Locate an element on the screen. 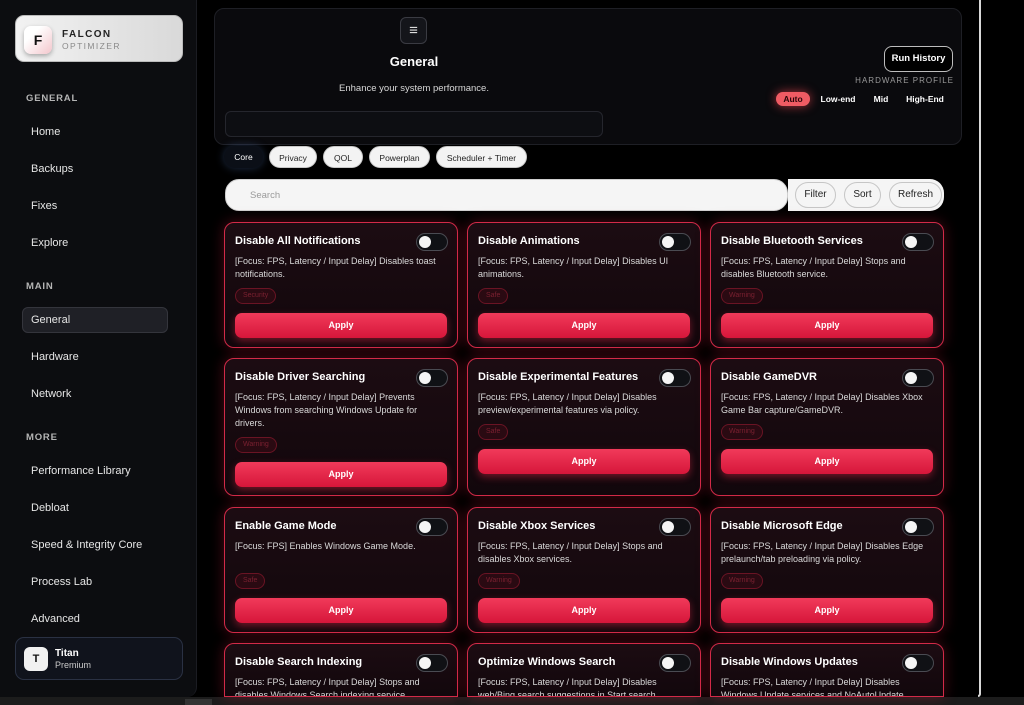 Image resolution: width=1024 pixels, height=705 pixels. sidebar-item-hardware: Hardware is located at coordinates (95, 357).